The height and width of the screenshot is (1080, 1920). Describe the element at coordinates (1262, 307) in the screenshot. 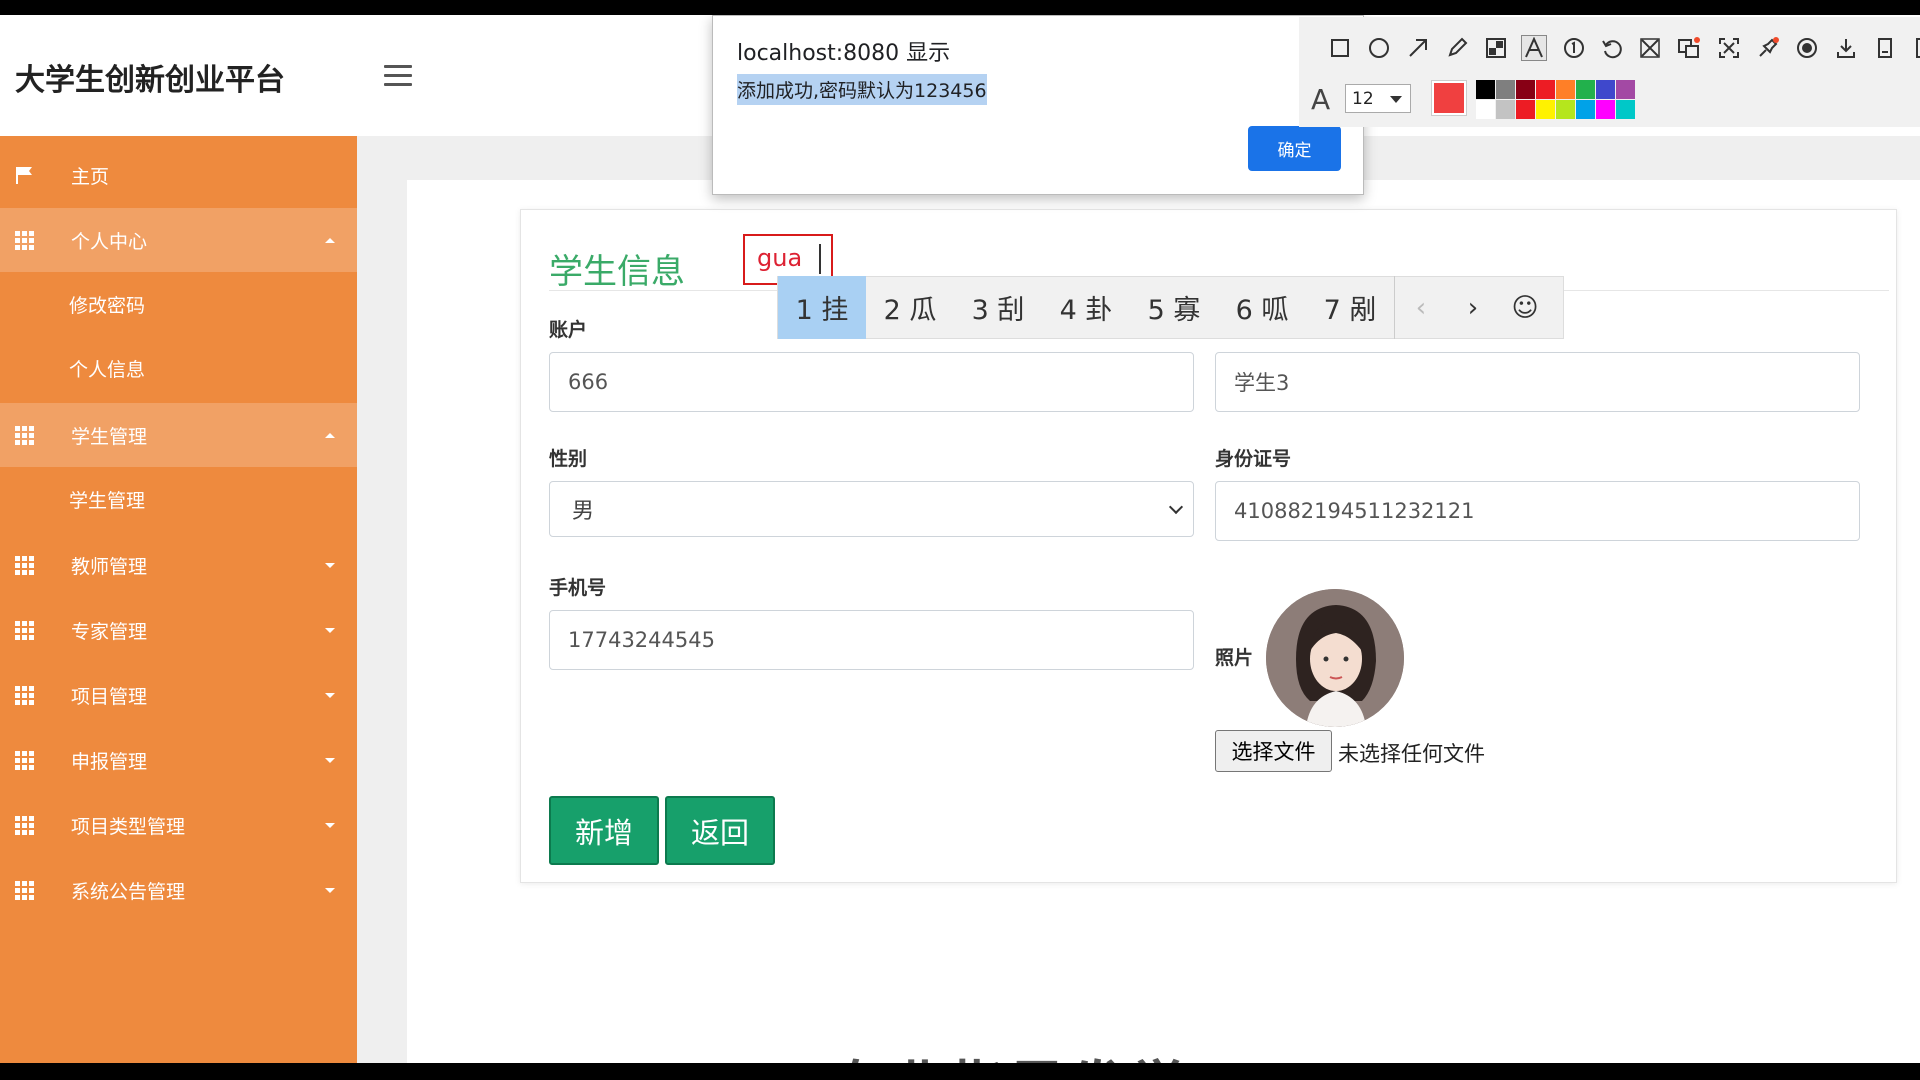

I see `ime-candidate: 6 呱` at that location.